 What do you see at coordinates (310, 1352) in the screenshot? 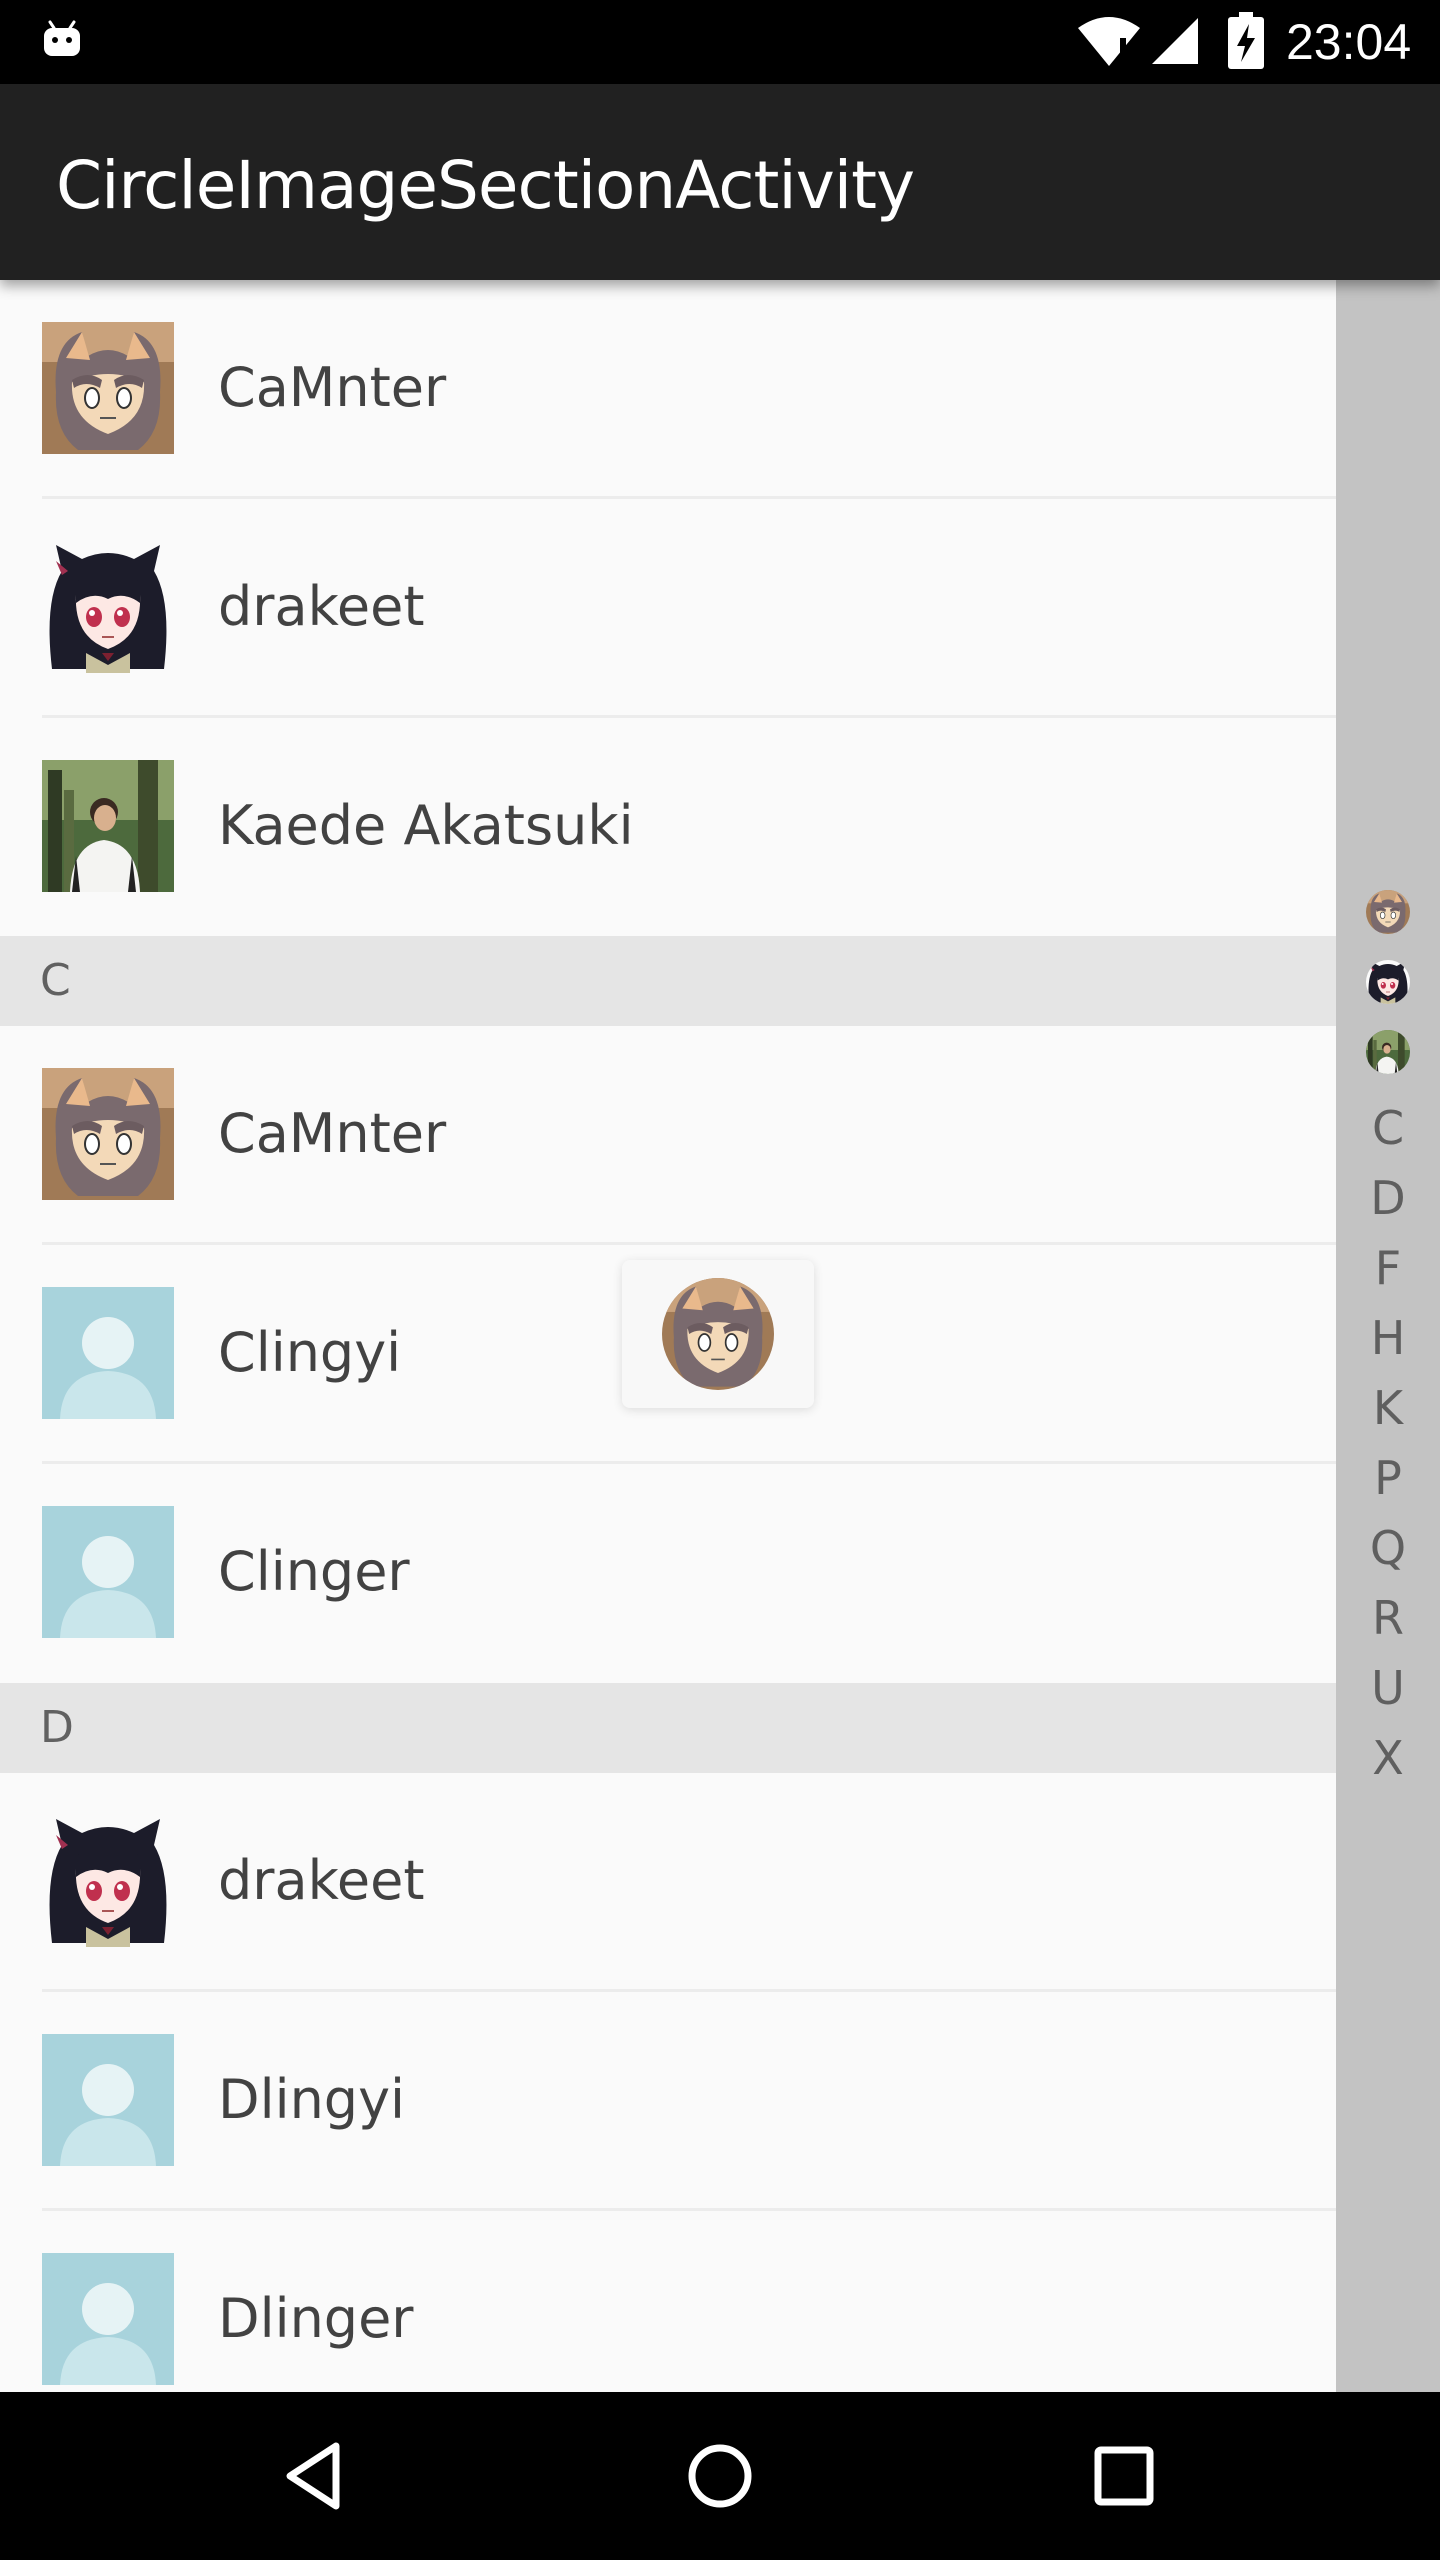
I see `contact-name: Clingyi` at bounding box center [310, 1352].